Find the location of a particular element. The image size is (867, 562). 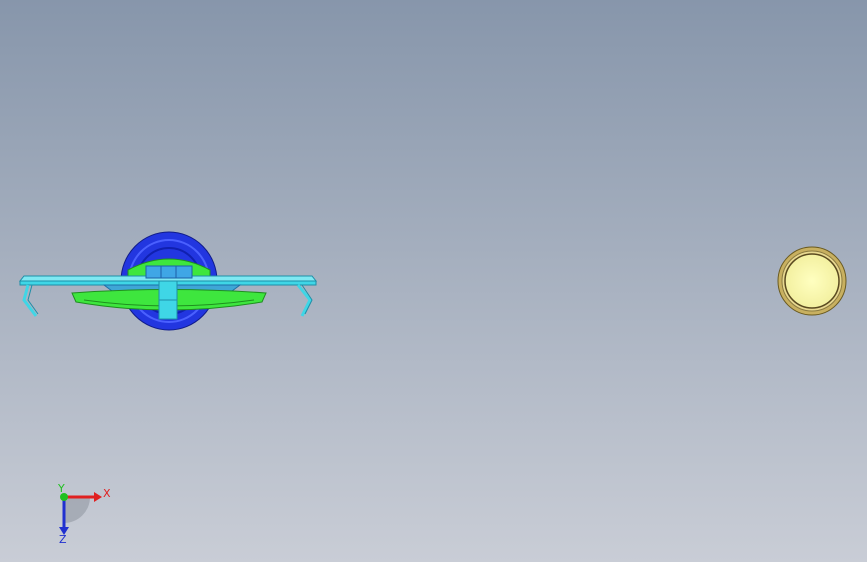

y-axis-label: Y is located at coordinates (61, 488).